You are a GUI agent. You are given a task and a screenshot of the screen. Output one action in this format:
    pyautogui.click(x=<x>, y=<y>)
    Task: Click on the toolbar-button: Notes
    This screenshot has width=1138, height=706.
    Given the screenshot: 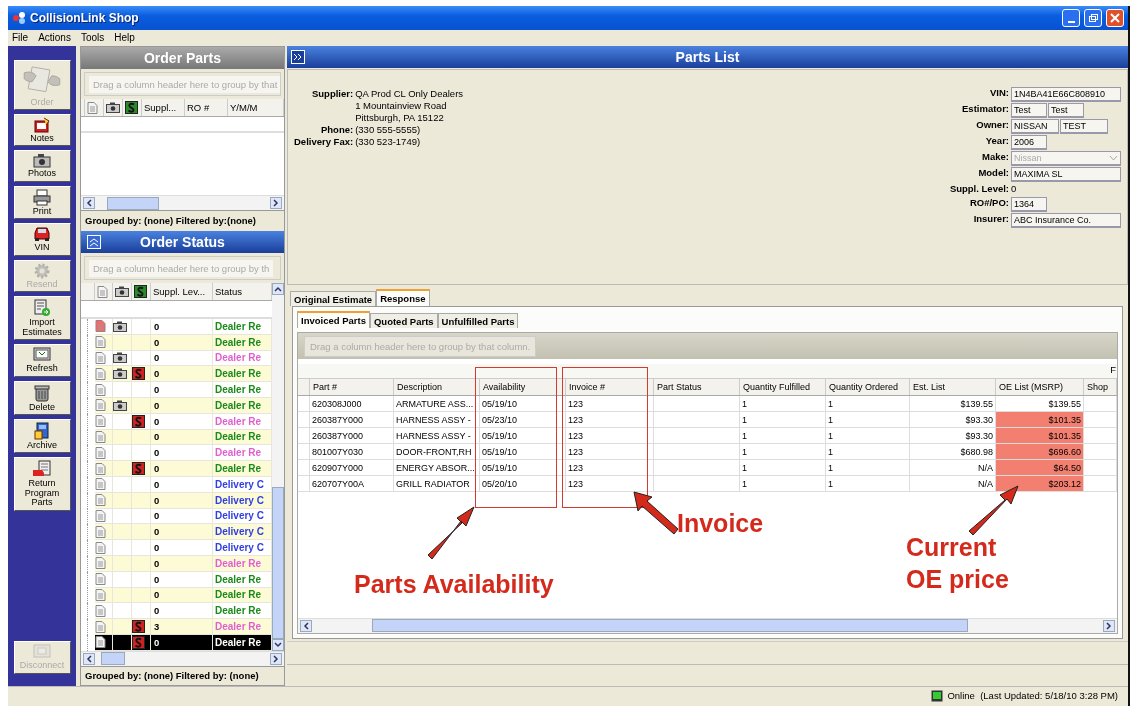 What is the action you would take?
    pyautogui.click(x=42, y=130)
    